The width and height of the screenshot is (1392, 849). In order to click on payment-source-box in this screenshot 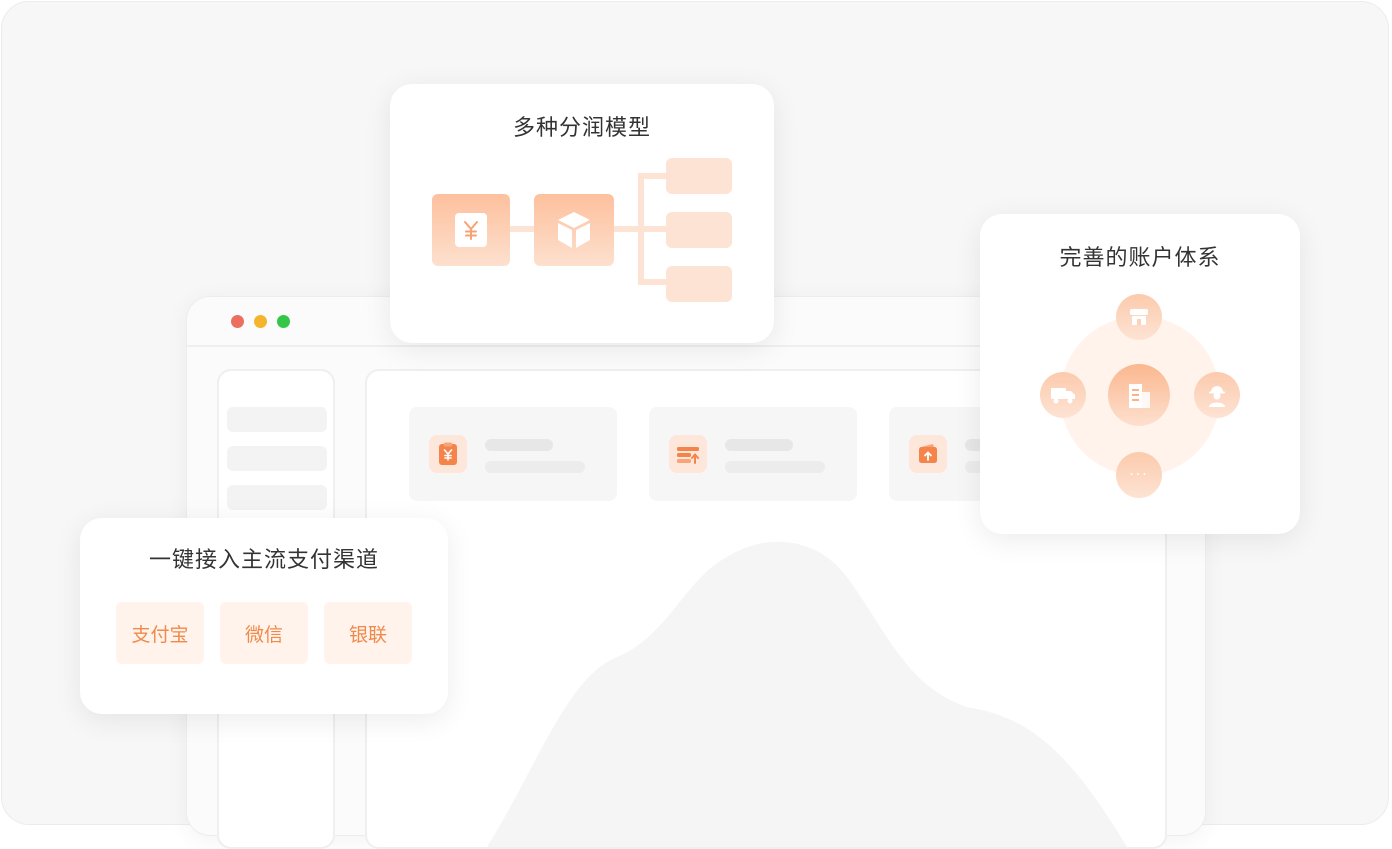, I will do `click(471, 230)`.